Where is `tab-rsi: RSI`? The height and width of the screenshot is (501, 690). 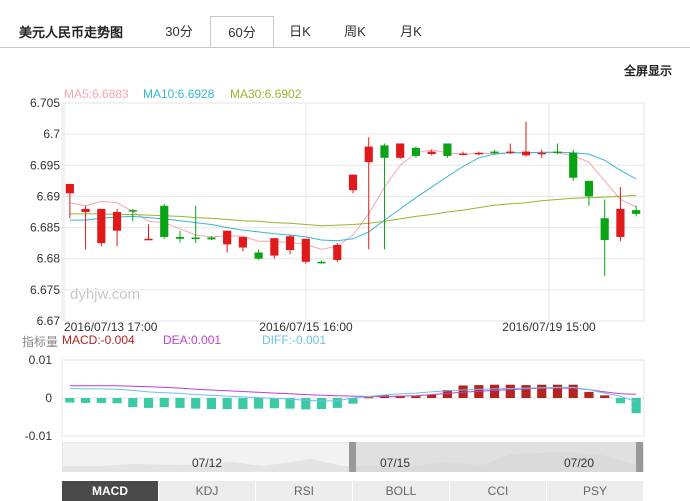
tab-rsi: RSI is located at coordinates (304, 491).